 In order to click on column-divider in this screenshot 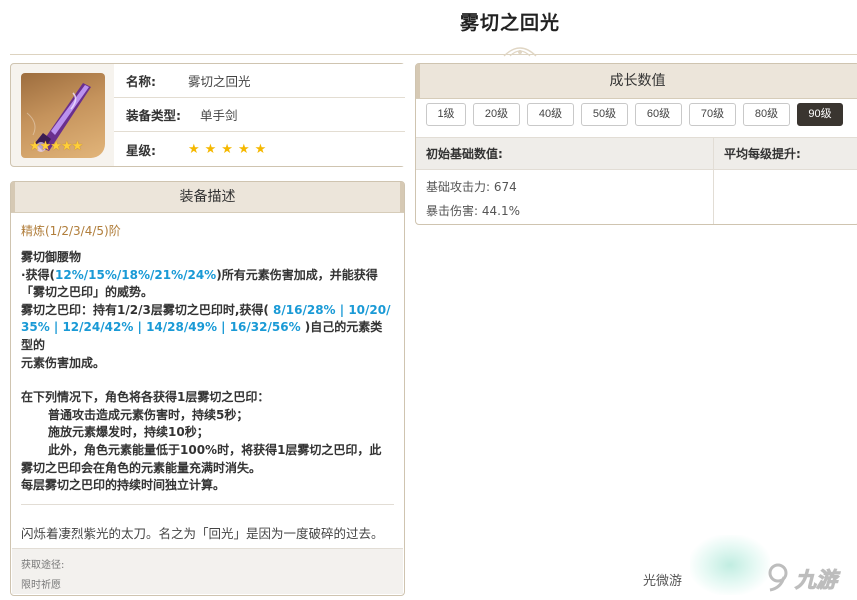, I will do `click(713, 180)`.